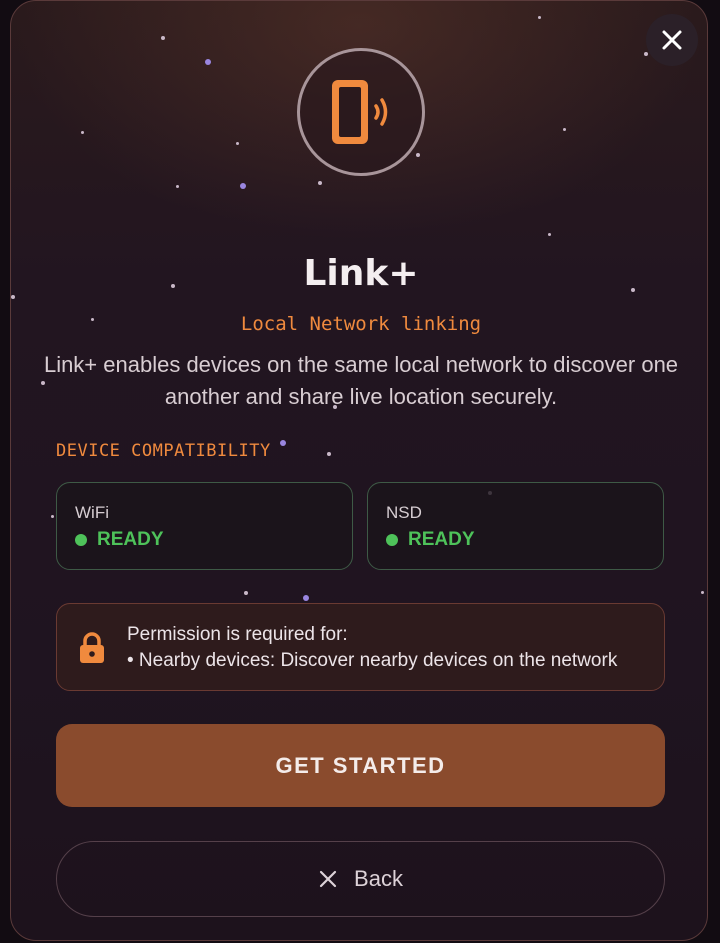  What do you see at coordinates (163, 451) in the screenshot?
I see `compatibility-label: DEVICE COMPATIBILITY` at bounding box center [163, 451].